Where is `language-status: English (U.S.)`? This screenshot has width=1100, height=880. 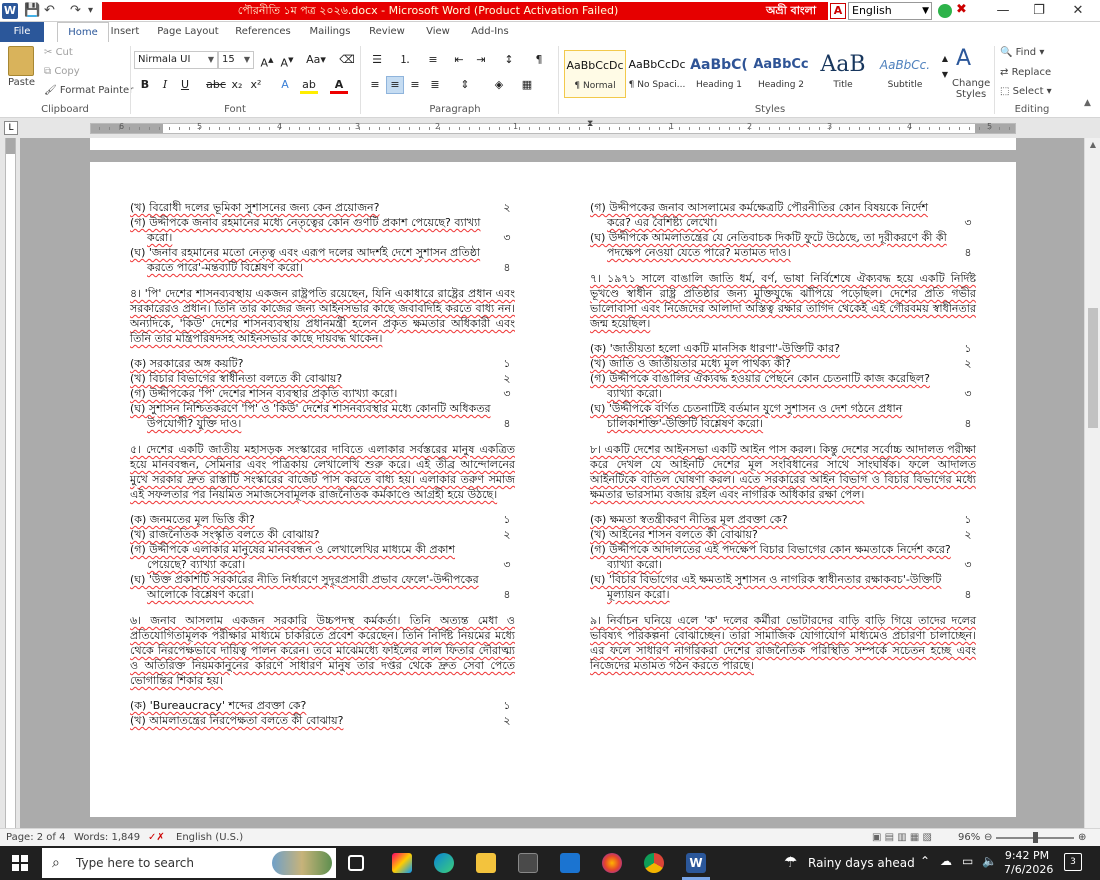 language-status: English (U.S.) is located at coordinates (209, 837).